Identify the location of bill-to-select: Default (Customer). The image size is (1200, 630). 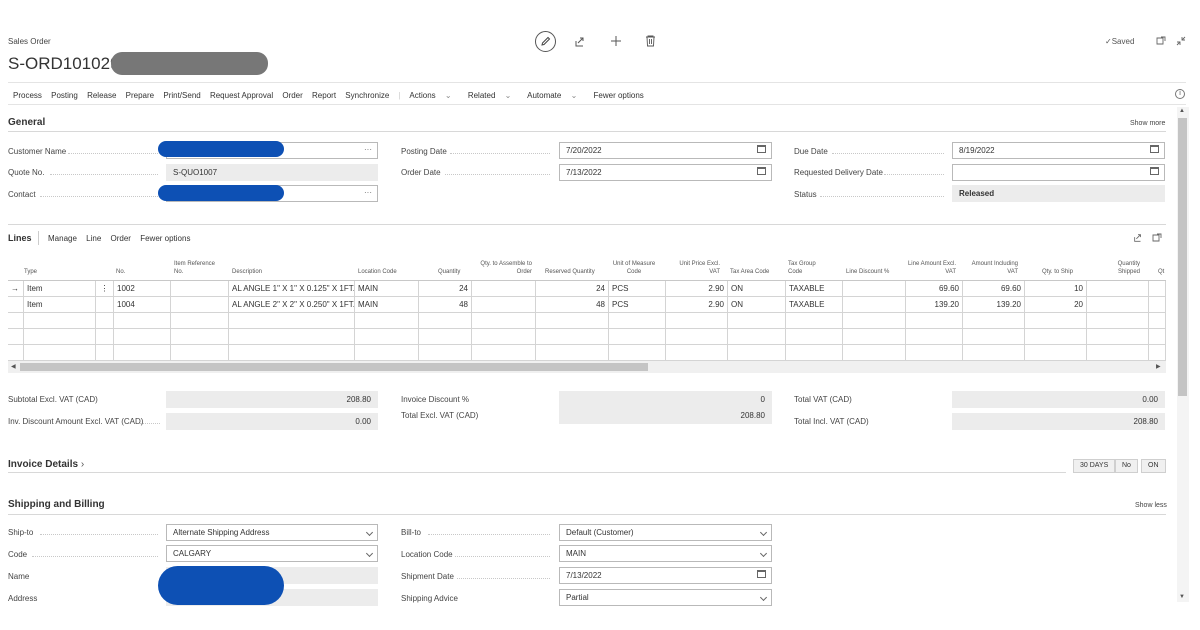
(665, 532).